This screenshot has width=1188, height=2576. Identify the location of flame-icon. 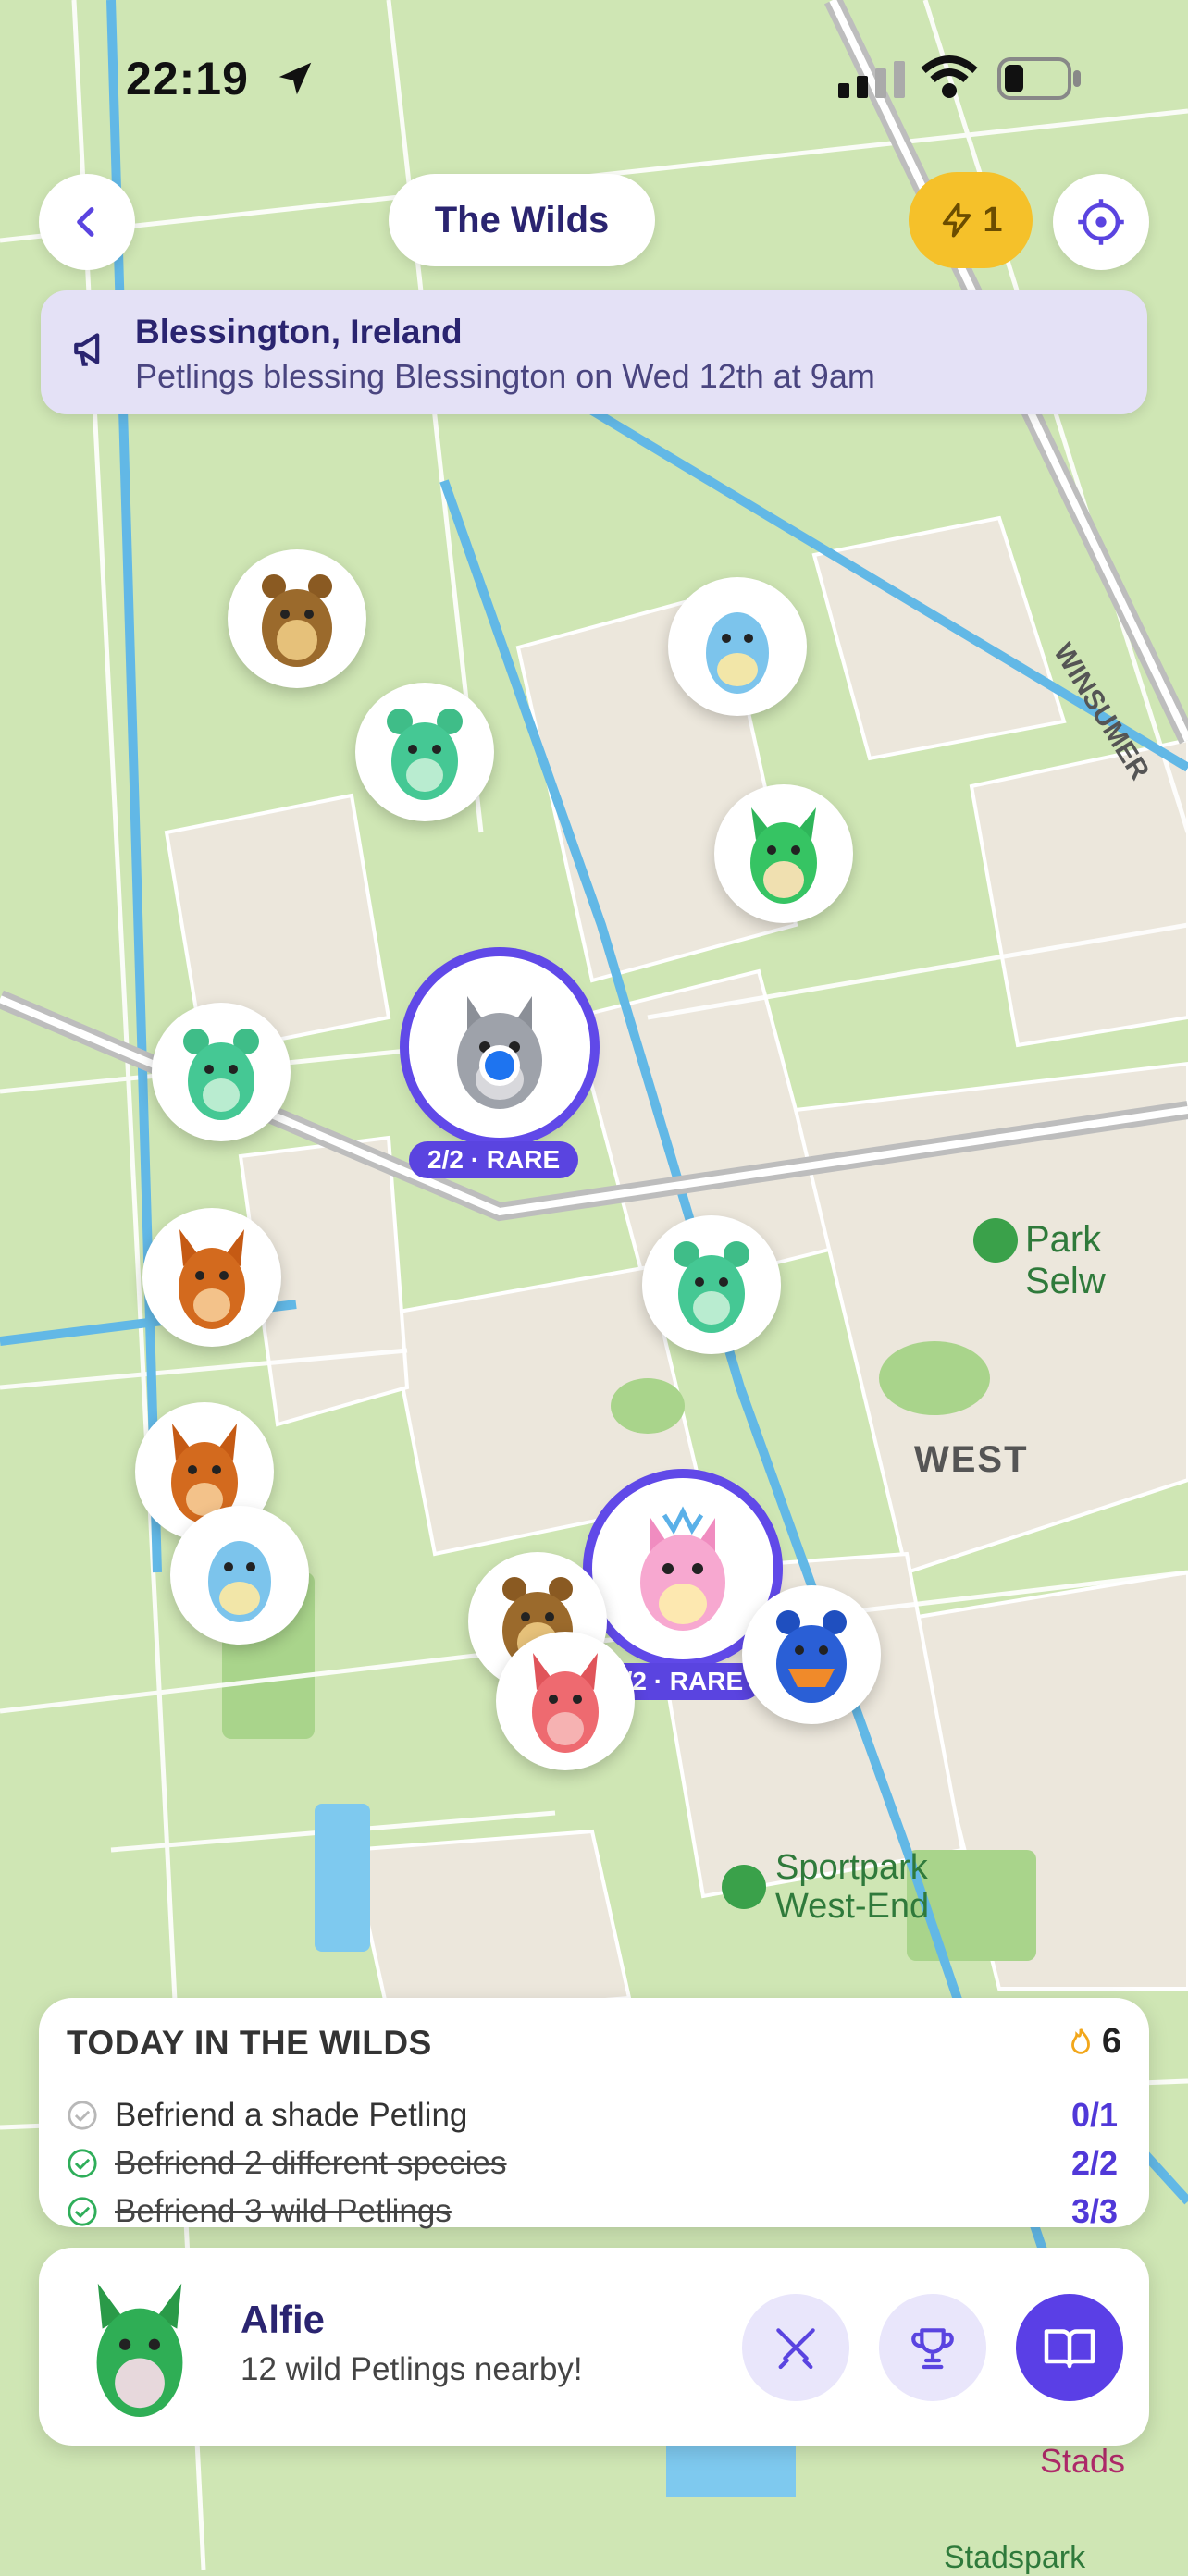
(1080, 2041).